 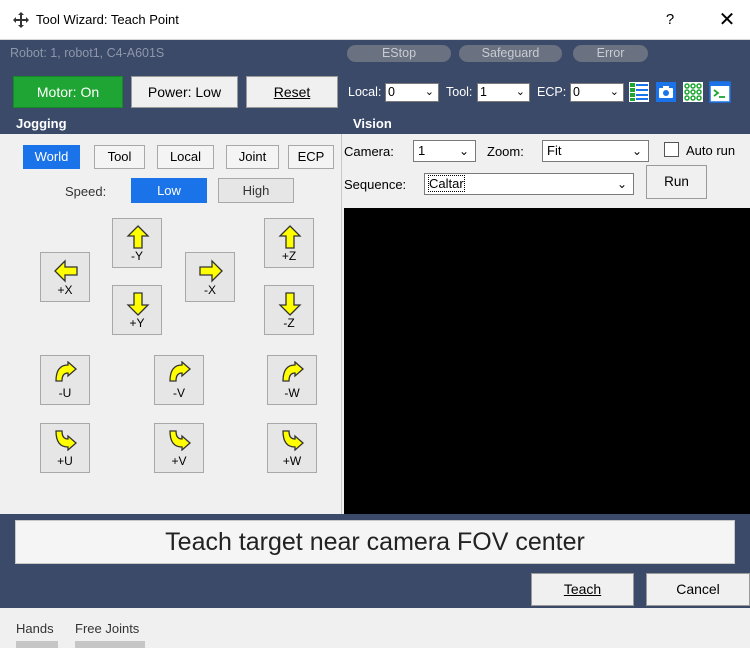 What do you see at coordinates (375, 542) in the screenshot?
I see `instruction-text: Teach target near camera FOV center` at bounding box center [375, 542].